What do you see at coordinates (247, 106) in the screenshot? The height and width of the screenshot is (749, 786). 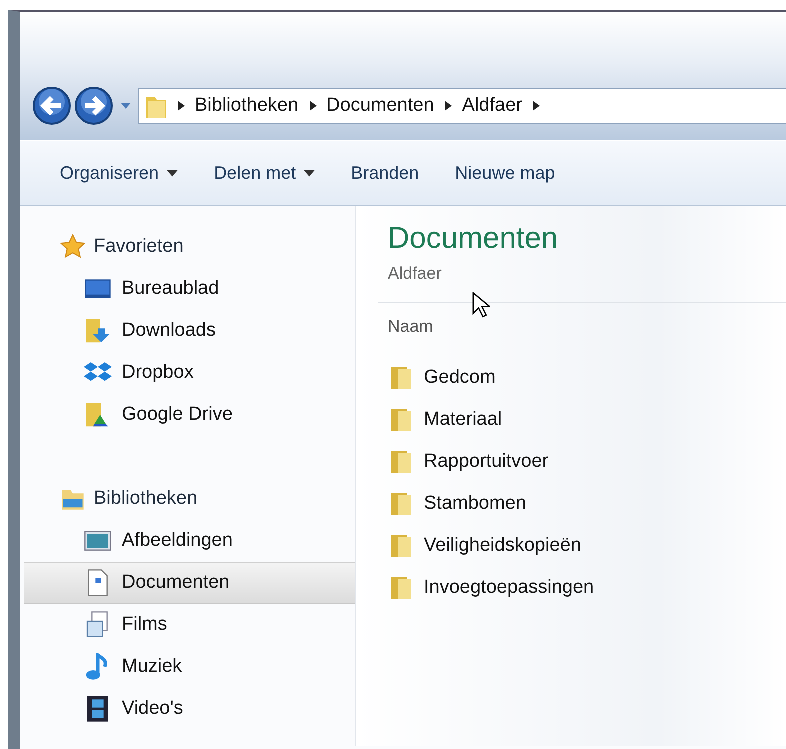 I see `breadcrumb-item: Bibliotheken` at bounding box center [247, 106].